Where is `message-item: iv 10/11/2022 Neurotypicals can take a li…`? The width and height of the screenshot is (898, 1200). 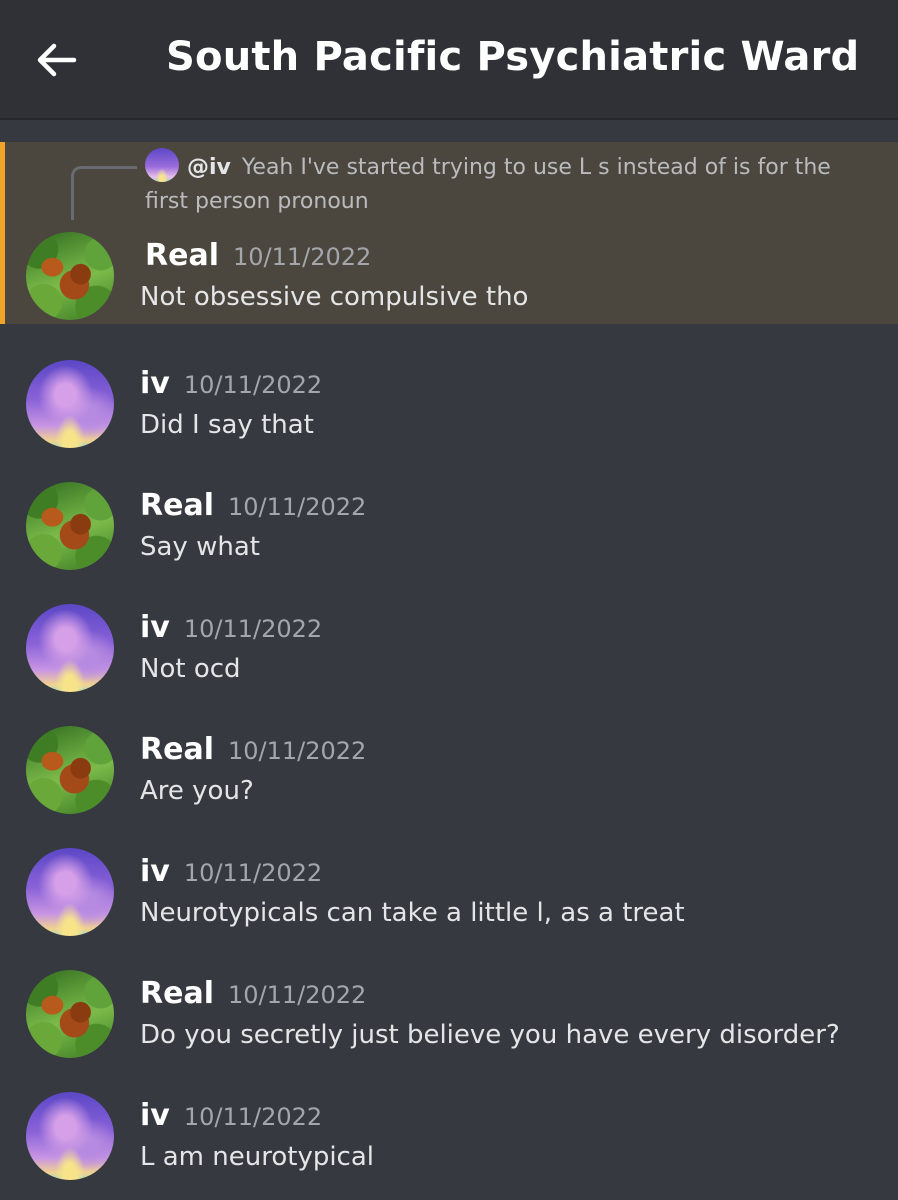 message-item: iv 10/11/2022 Neurotypicals can take a li… is located at coordinates (449, 895).